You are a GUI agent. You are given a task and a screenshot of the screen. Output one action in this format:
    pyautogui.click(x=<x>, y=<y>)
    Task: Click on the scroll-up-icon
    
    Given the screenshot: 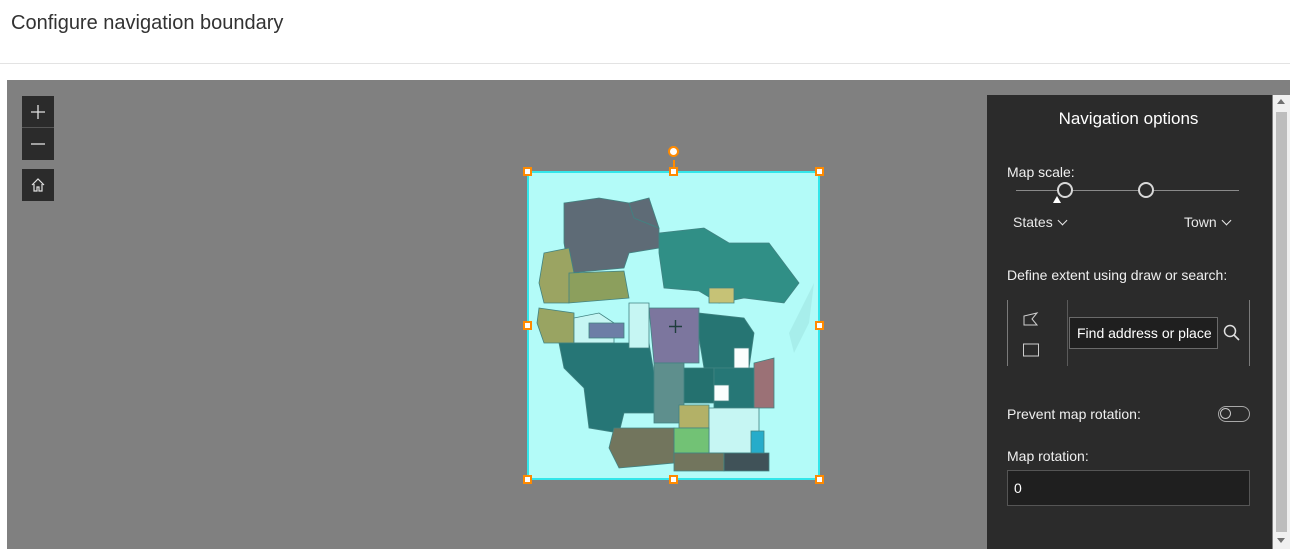 What is the action you would take?
    pyautogui.click(x=1281, y=101)
    